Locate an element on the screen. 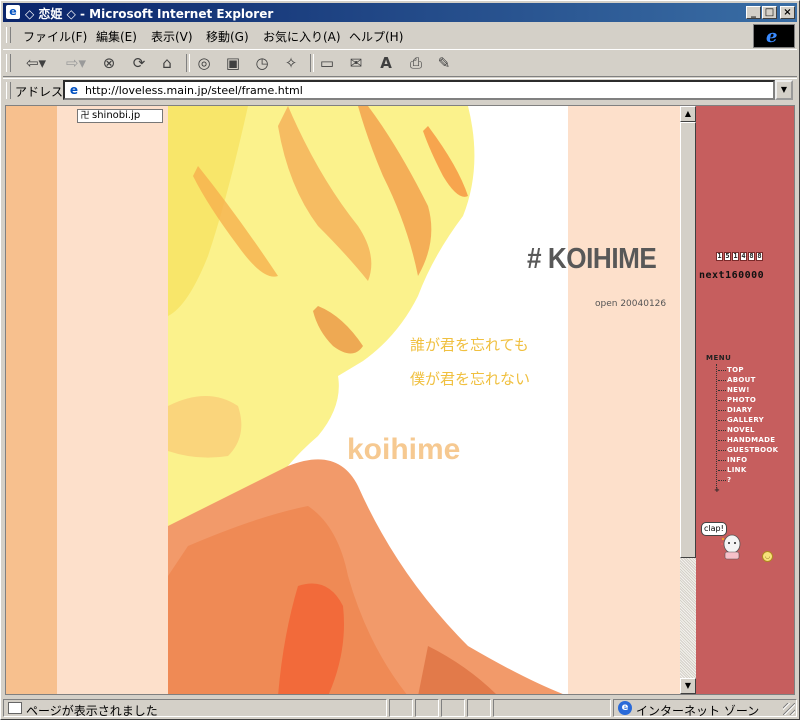 The height and width of the screenshot is (720, 800). menu-link-guestbook: GUESTBOOK is located at coordinates (748, 450).